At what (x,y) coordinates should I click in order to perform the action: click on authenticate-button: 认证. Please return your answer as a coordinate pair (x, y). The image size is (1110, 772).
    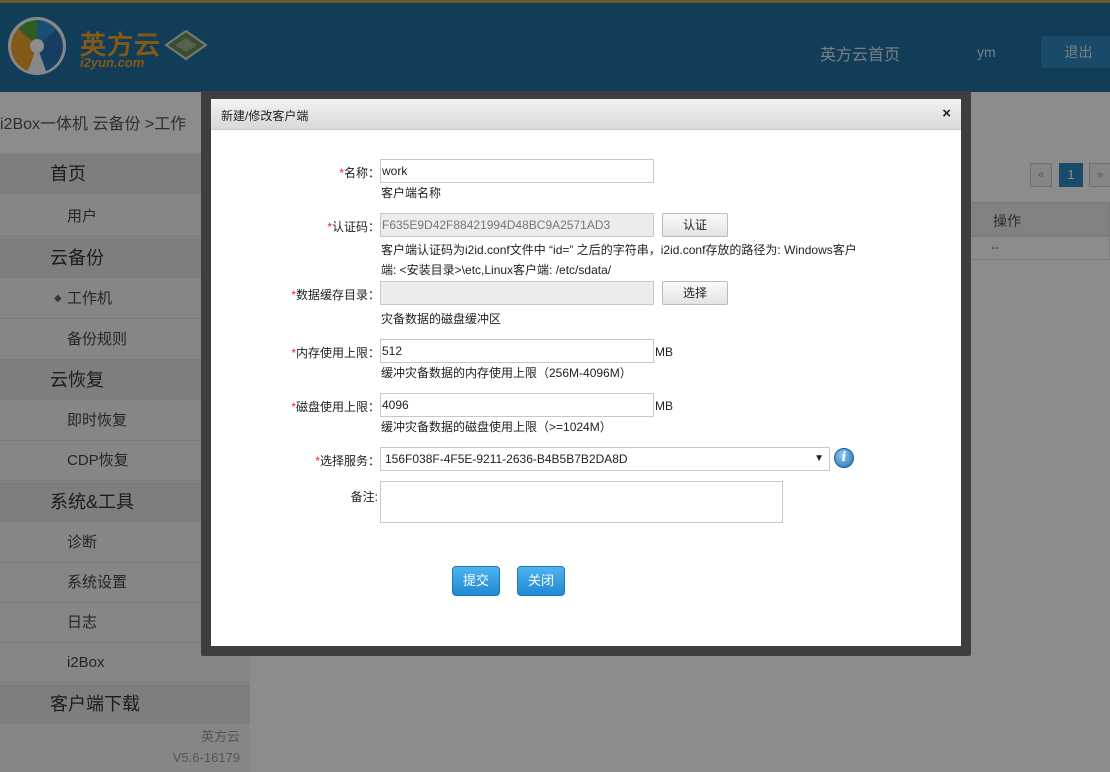
    Looking at the image, I should click on (695, 225).